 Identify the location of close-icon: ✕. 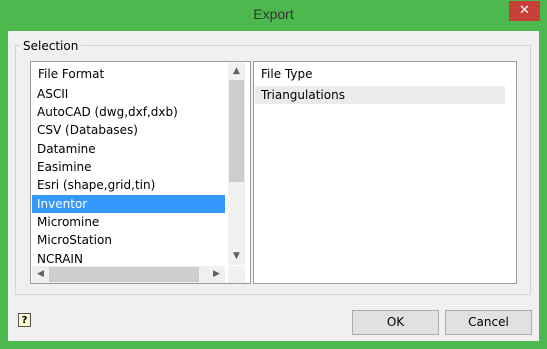
(524, 10).